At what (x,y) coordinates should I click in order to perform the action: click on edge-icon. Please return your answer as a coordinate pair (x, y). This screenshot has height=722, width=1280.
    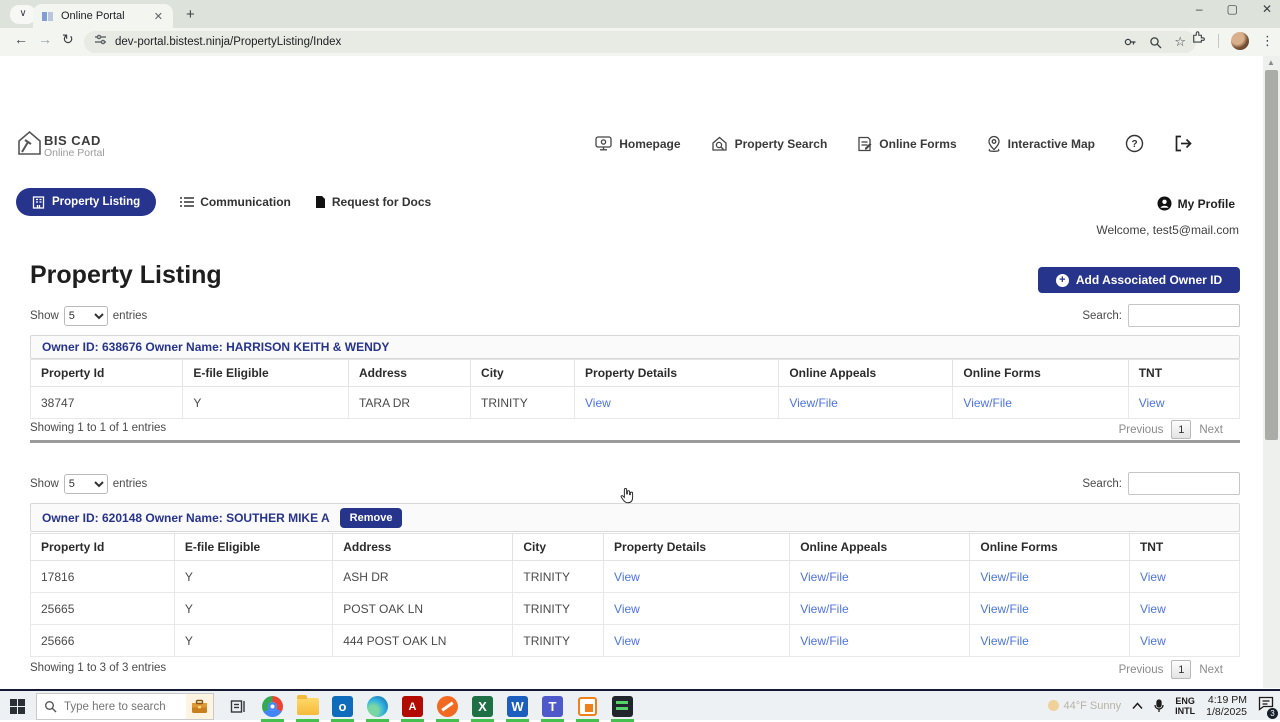
    Looking at the image, I should click on (377, 708).